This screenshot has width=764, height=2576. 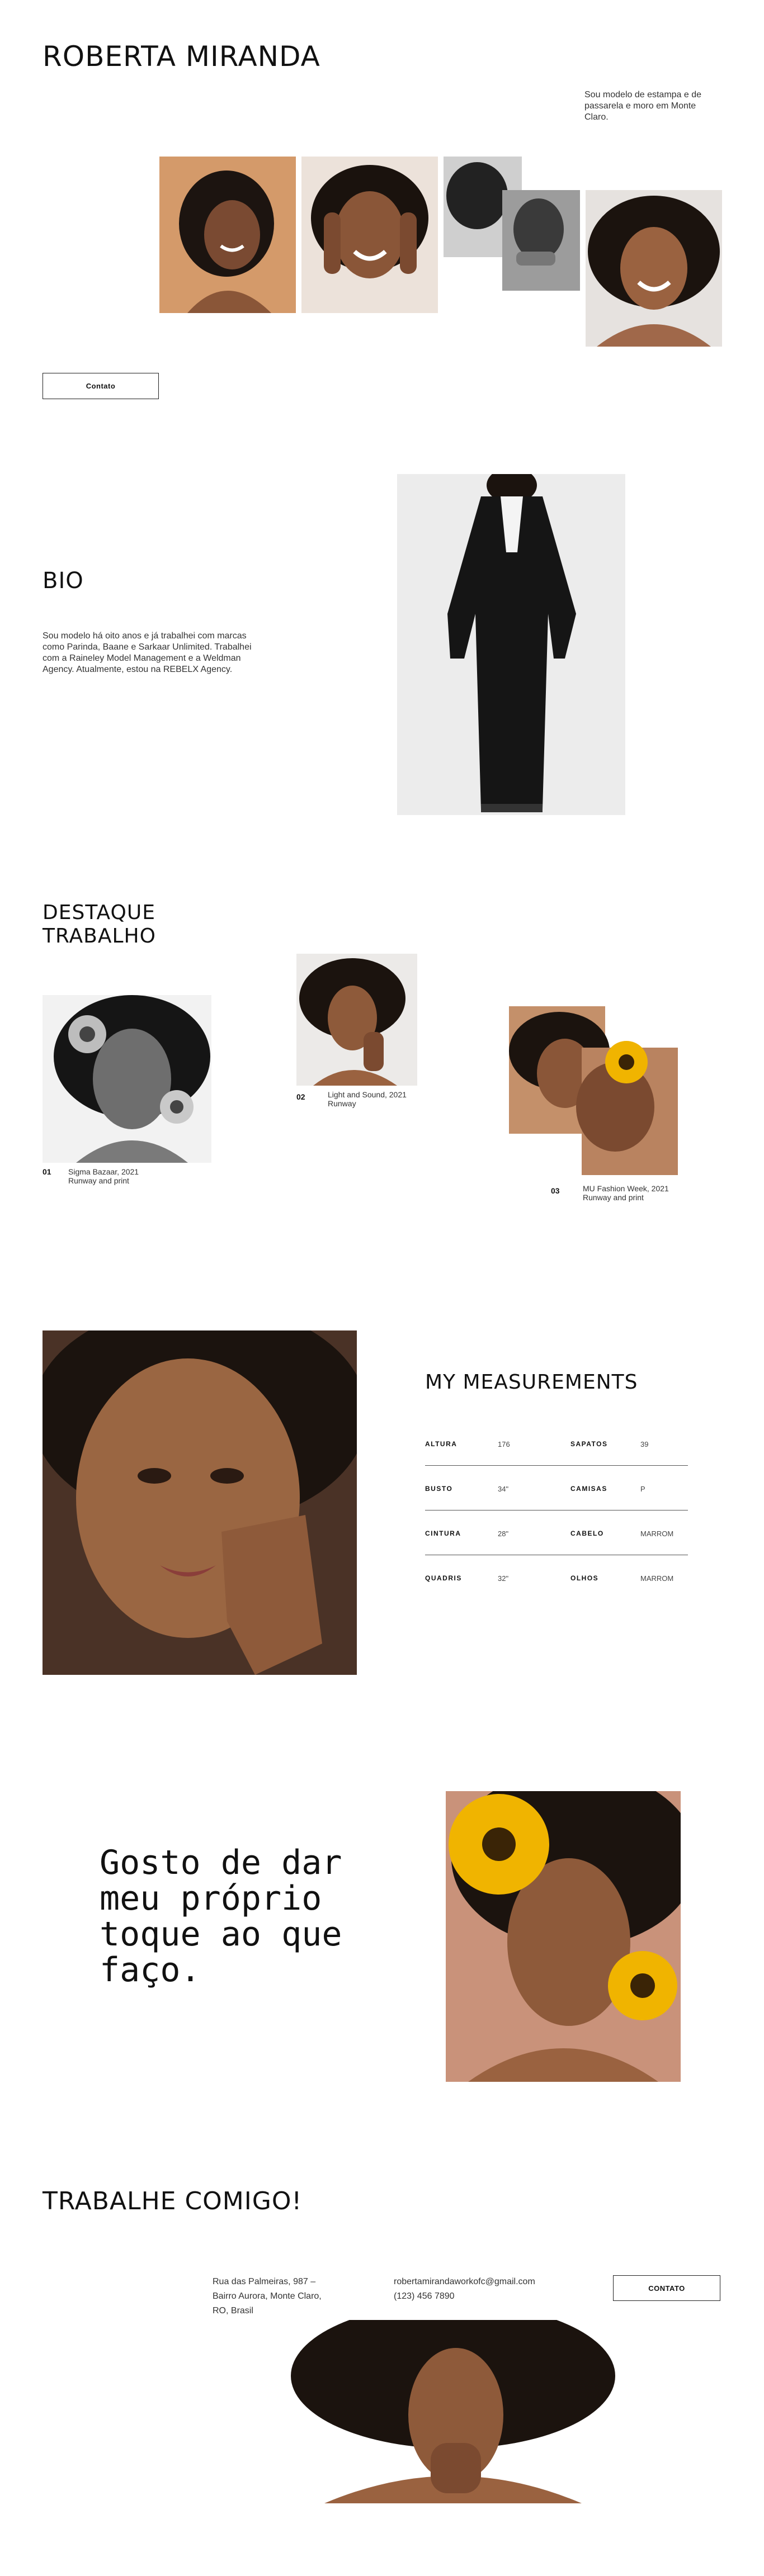 What do you see at coordinates (644, 1444) in the screenshot?
I see `measurement-value: 39` at bounding box center [644, 1444].